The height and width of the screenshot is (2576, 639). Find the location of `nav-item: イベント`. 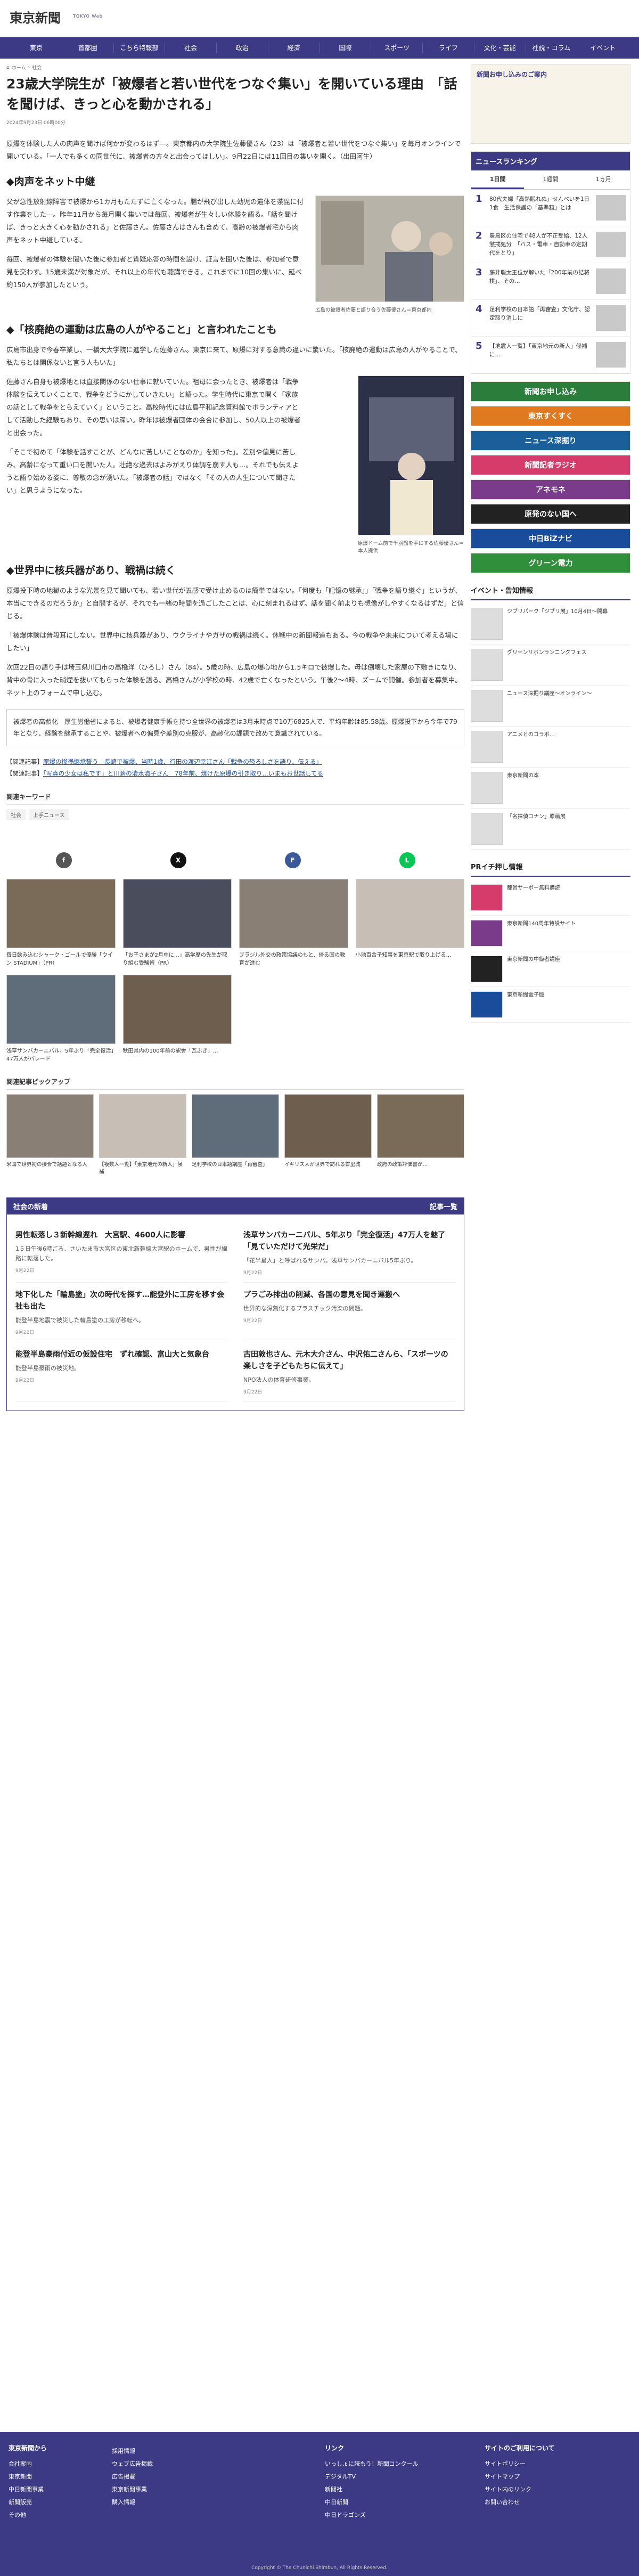

nav-item: イベント is located at coordinates (602, 48).